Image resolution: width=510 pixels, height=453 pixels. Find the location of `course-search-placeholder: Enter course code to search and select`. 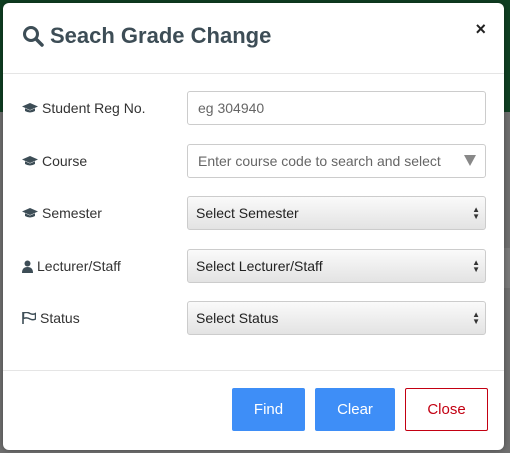

course-search-placeholder: Enter course code to search and select is located at coordinates (319, 161).